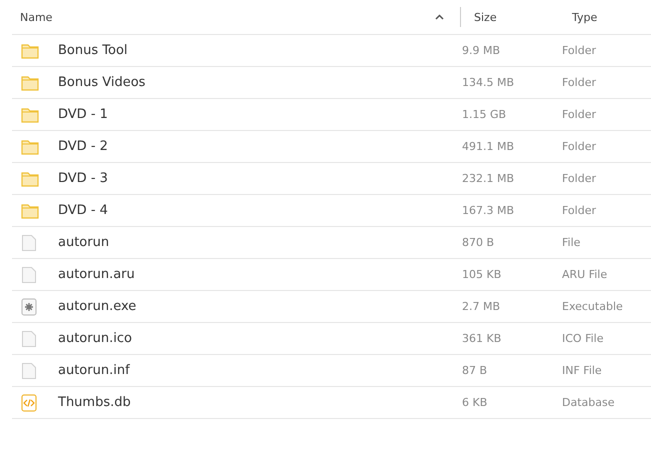 The image size is (651, 453). What do you see at coordinates (439, 17) in the screenshot?
I see `sort-ascending-icon` at bounding box center [439, 17].